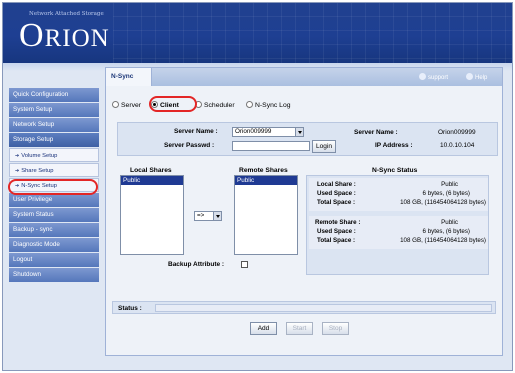 The width and height of the screenshot is (515, 373). I want to click on logo-rest: RION, so click(77, 38).